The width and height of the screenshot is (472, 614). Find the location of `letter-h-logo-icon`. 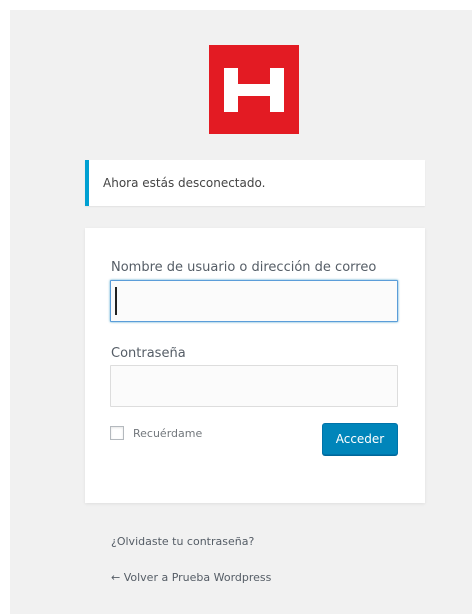

letter-h-logo-icon is located at coordinates (254, 89).